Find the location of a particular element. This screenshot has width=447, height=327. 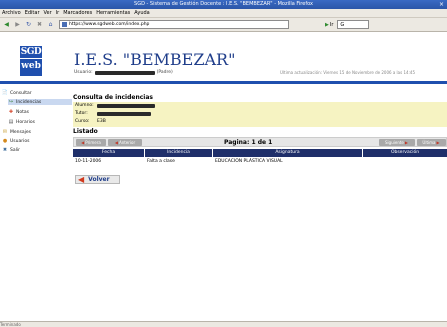

student-info-box: Alumno: Tutor: Curso: E3B is located at coordinates (260, 114).